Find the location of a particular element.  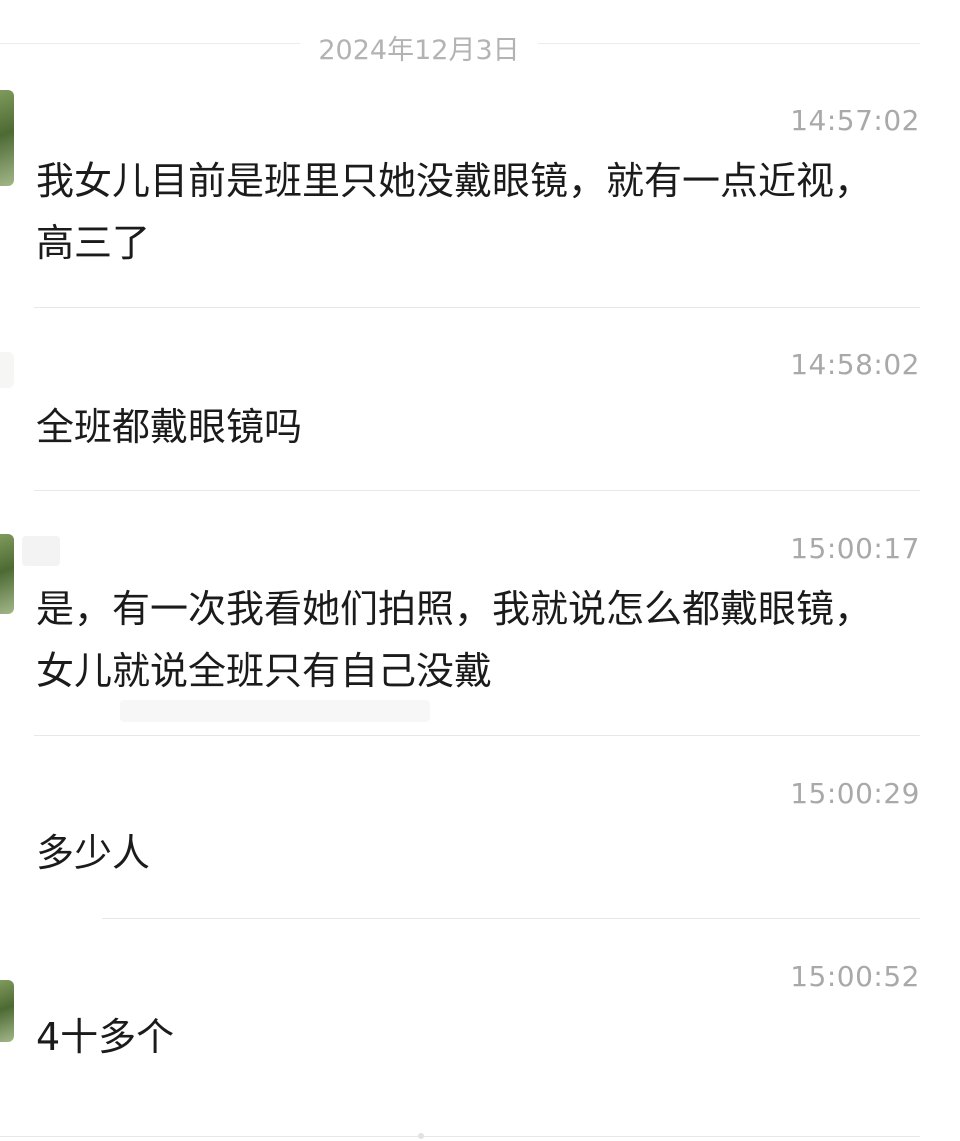

scroll-indicator is located at coordinates (421, 1136).